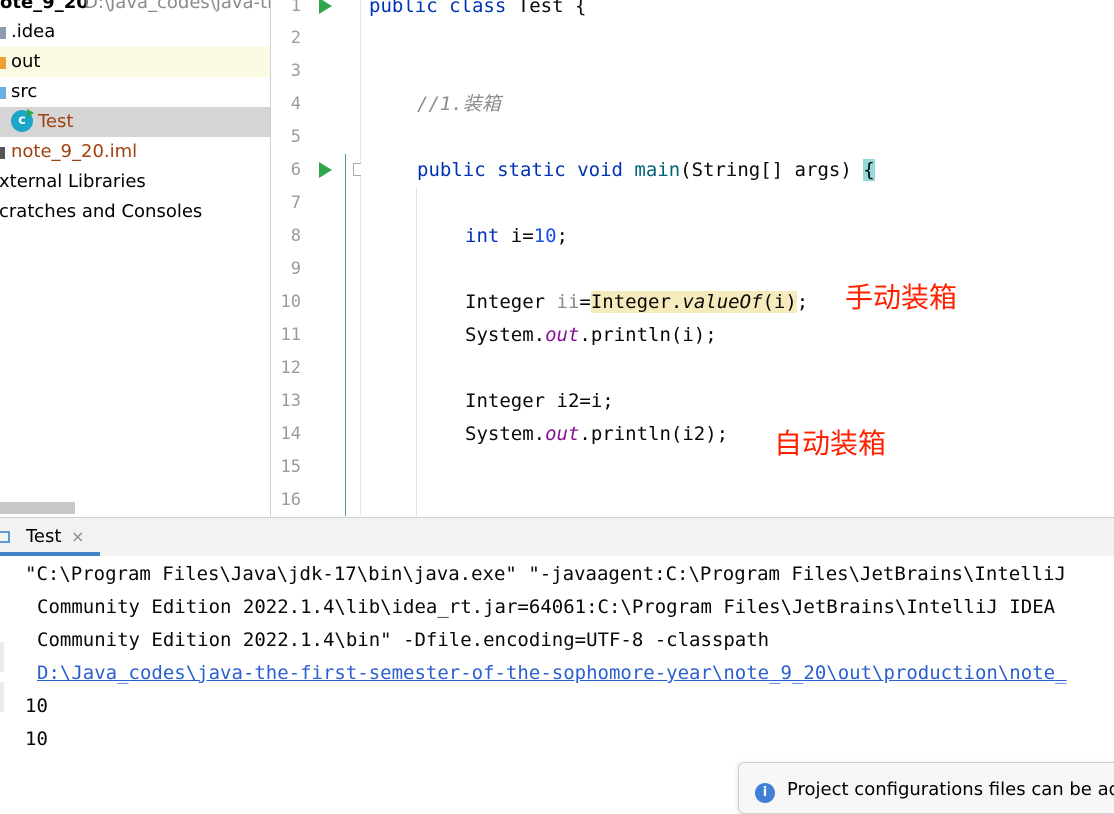 This screenshot has height=814, width=1114. What do you see at coordinates (33, 31) in the screenshot?
I see `tree-item-label: .idea` at bounding box center [33, 31].